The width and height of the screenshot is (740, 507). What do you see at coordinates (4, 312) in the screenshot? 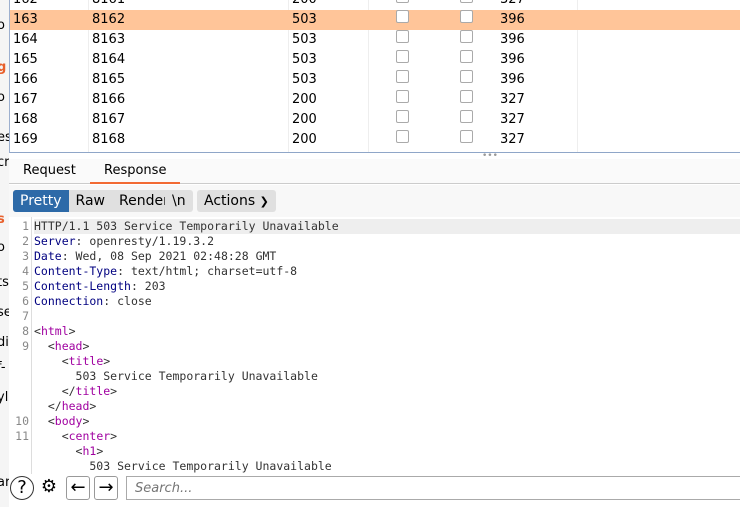
I see `left-fragment-text: se` at bounding box center [4, 312].